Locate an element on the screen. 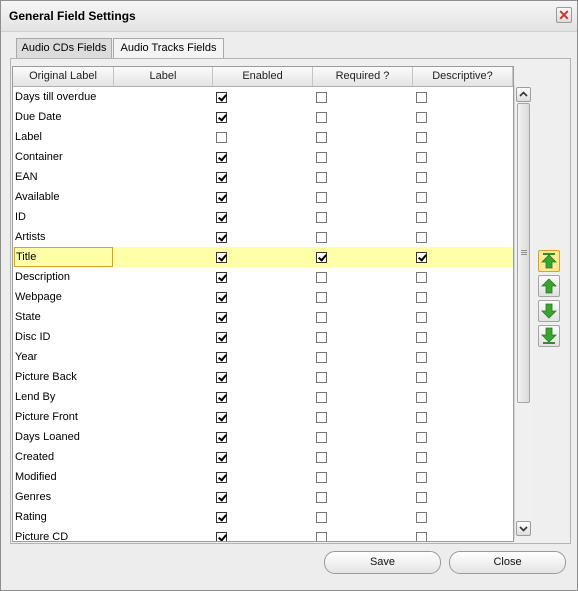 The height and width of the screenshot is (591, 578). table-row: Picture CD is located at coordinates (263, 534).